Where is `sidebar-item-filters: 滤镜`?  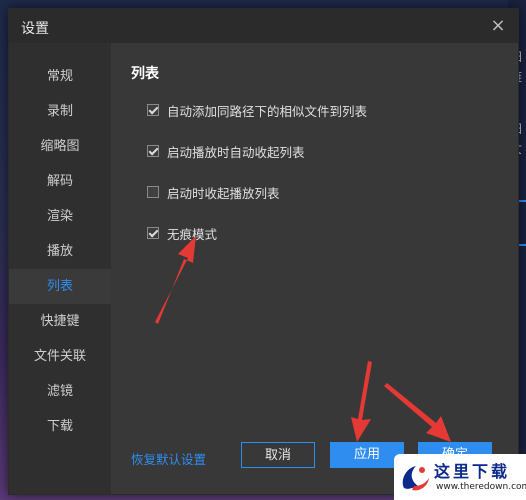 sidebar-item-filters: 滤镜 is located at coordinates (60, 391).